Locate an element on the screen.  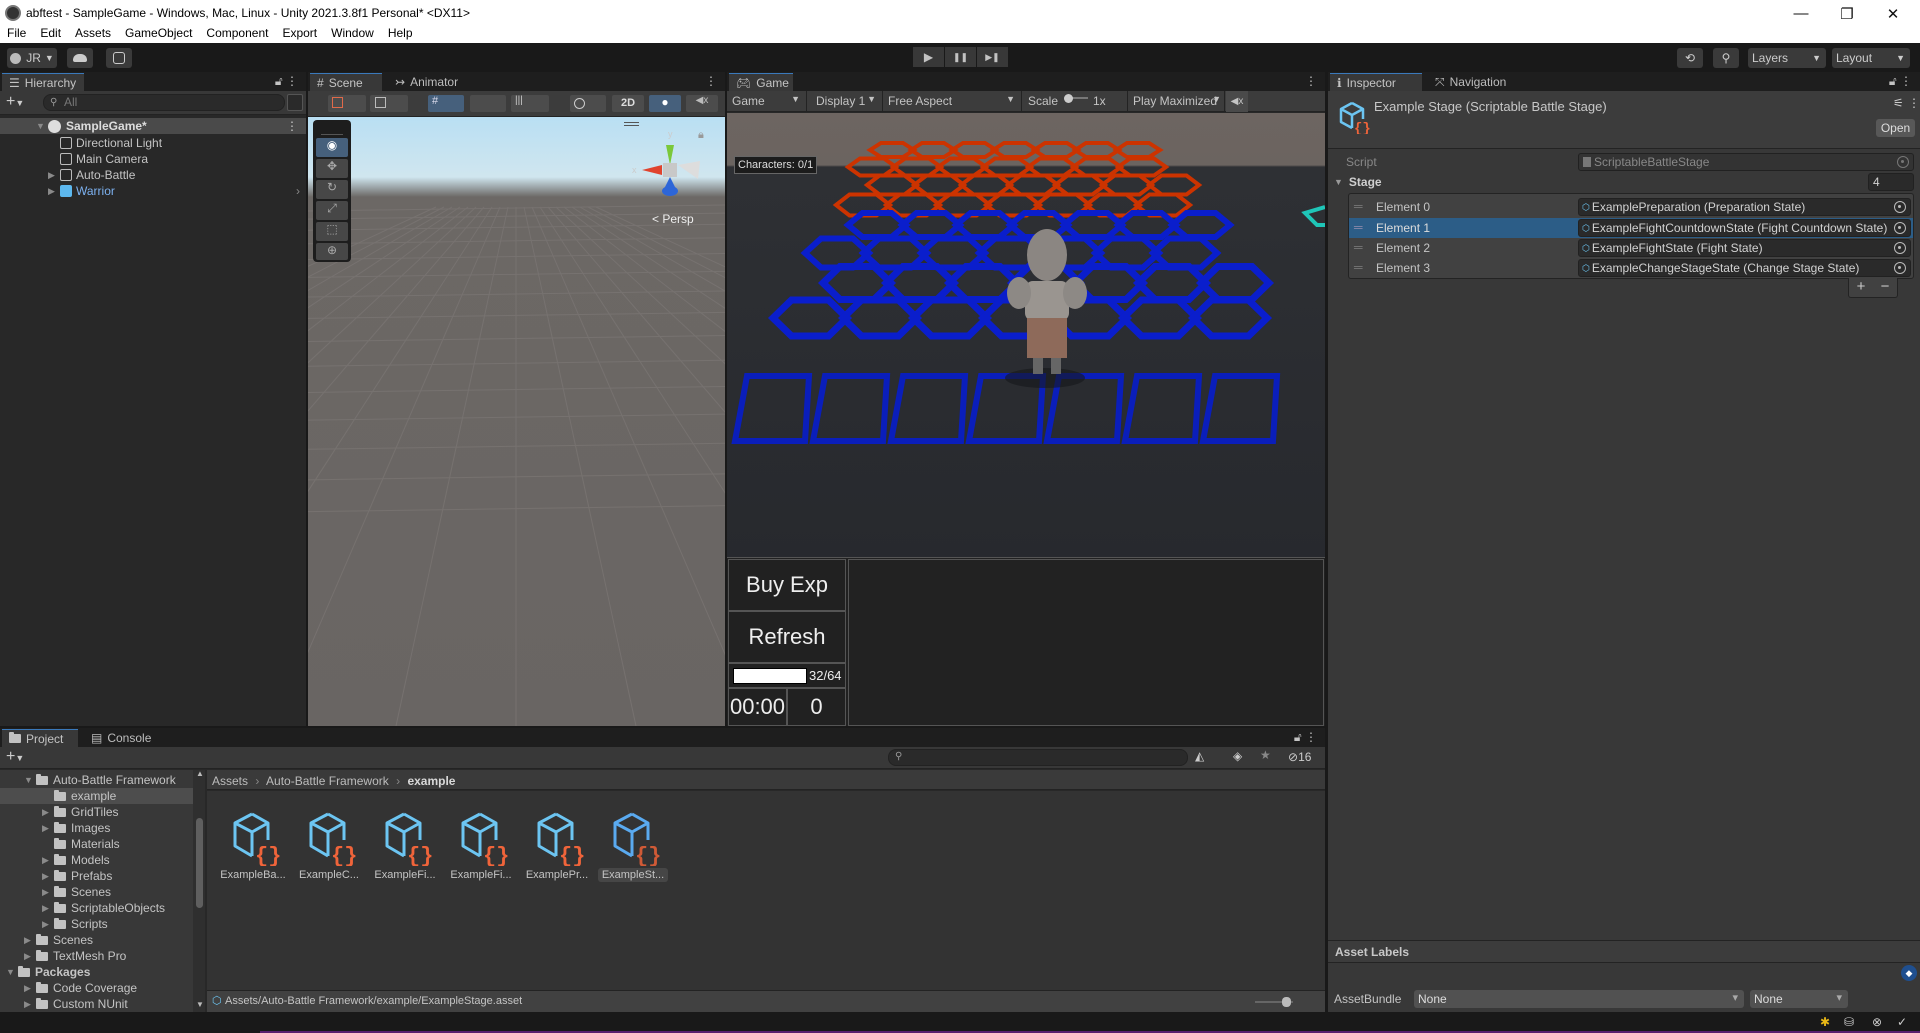
history-button: ⟲ is located at coordinates (1690, 58).